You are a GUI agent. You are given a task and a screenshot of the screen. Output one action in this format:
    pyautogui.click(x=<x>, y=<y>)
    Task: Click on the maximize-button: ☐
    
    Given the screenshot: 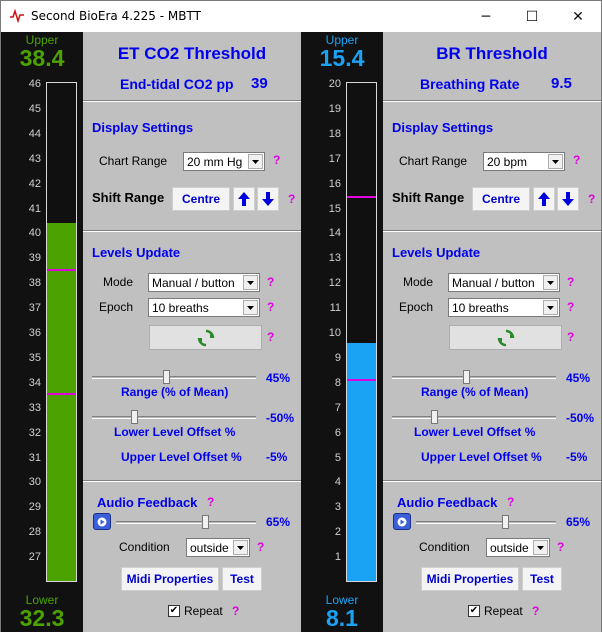 What is the action you would take?
    pyautogui.click(x=532, y=16)
    